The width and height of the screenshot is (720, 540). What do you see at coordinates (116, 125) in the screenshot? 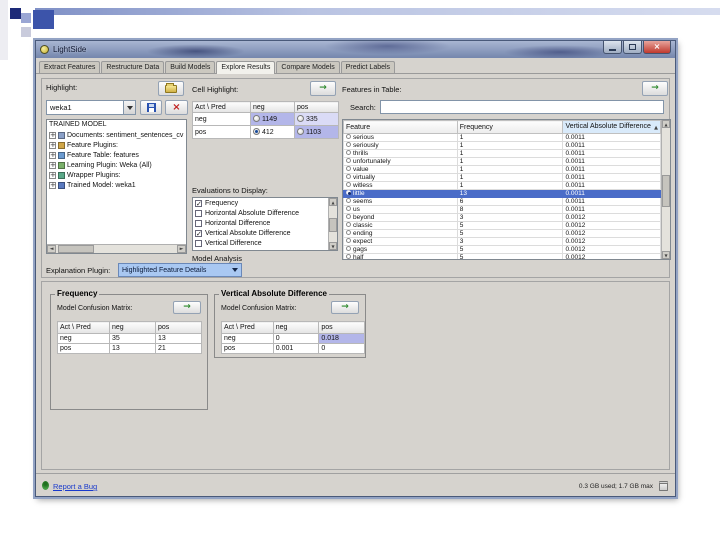
I see `tree-root-item: TRAINED MODEL` at bounding box center [116, 125].